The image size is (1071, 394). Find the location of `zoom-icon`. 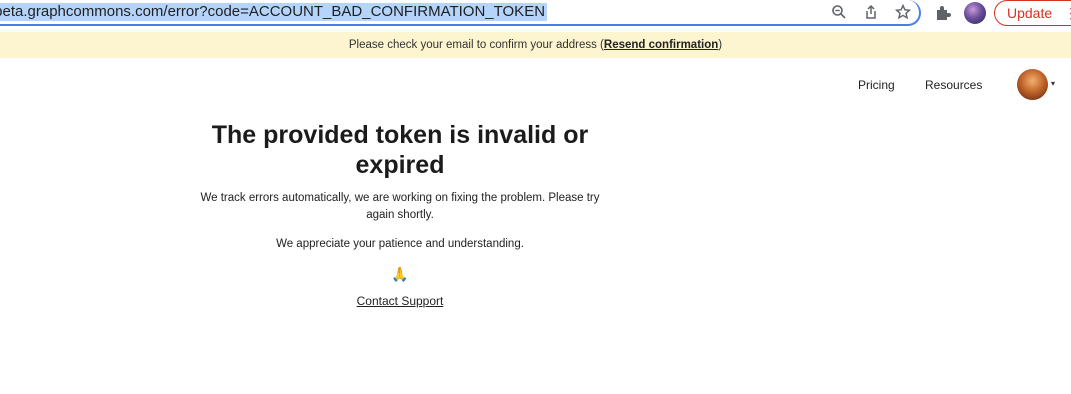

zoom-icon is located at coordinates (839, 13).